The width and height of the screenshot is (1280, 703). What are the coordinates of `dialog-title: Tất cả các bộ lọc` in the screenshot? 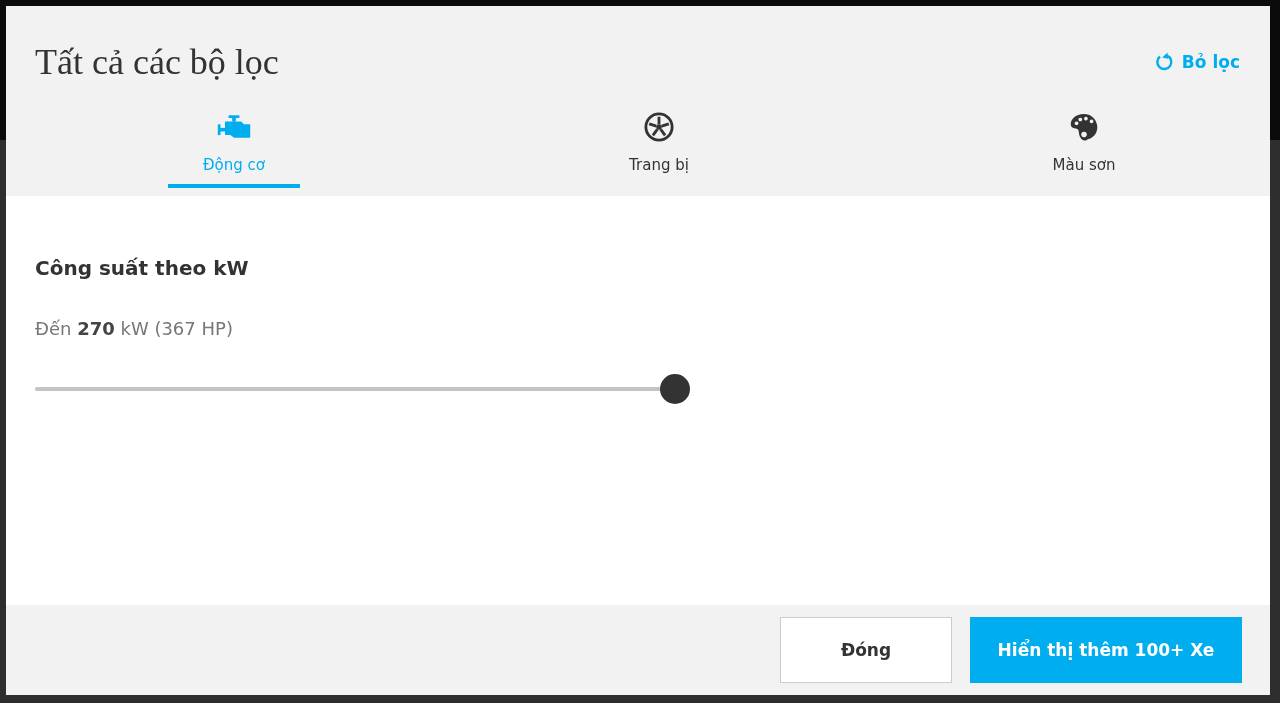 It's located at (157, 62).